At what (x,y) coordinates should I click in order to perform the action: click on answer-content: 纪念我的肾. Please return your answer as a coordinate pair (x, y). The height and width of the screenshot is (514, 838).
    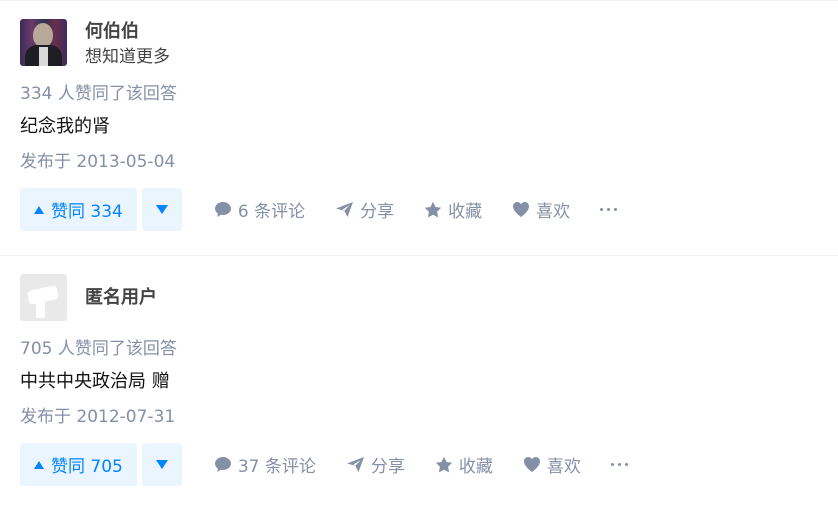
    Looking at the image, I should click on (65, 126).